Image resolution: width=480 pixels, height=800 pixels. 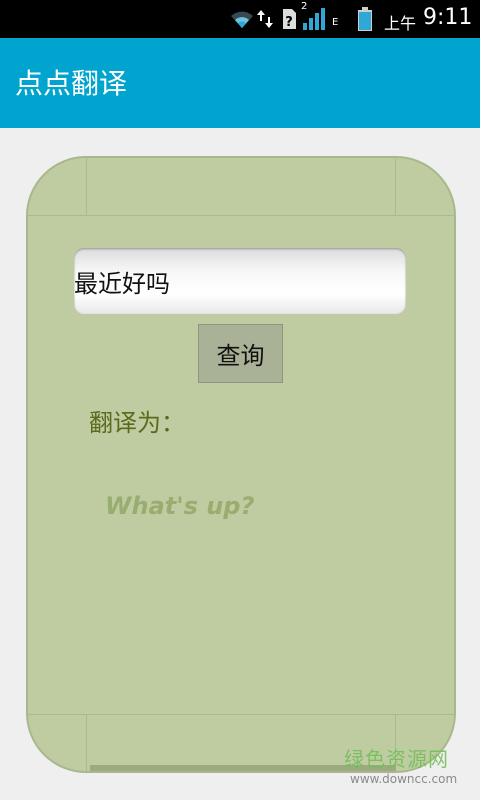 I want to click on source-text-input, so click(x=240, y=281).